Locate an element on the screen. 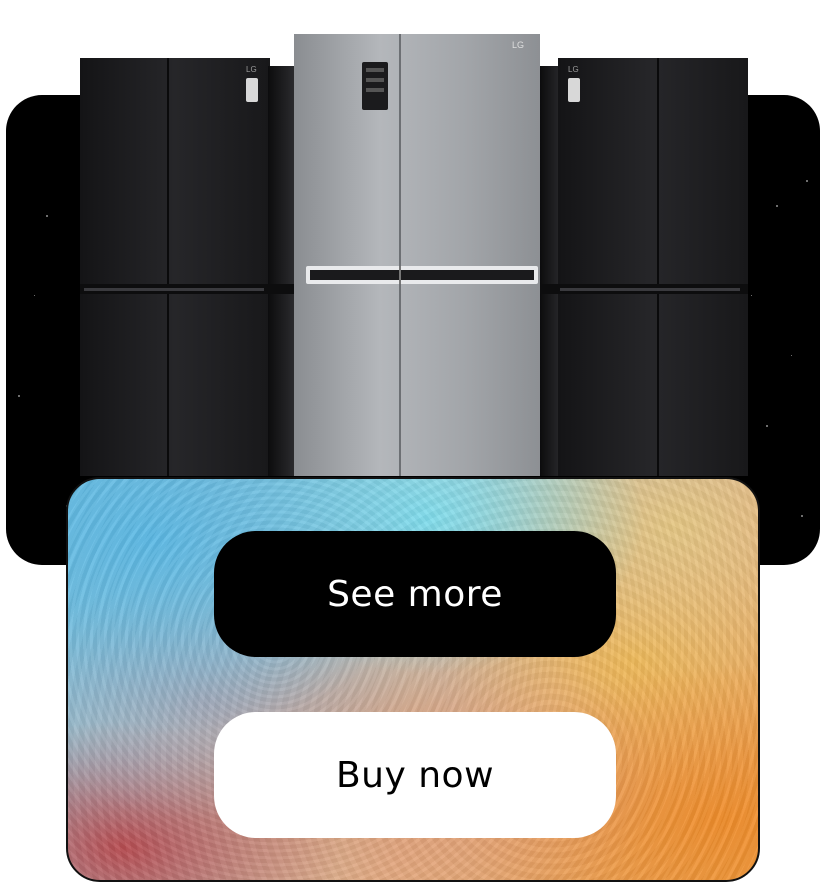  buy-now-button: Buy now is located at coordinates (415, 775).